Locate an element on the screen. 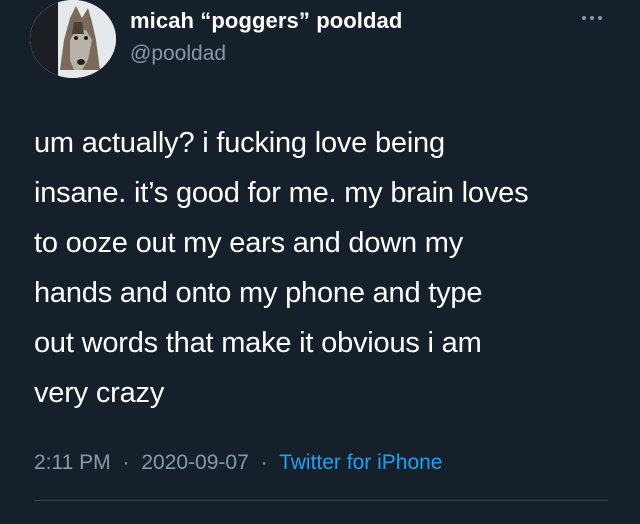 Image resolution: width=640 pixels, height=524 pixels. tweet-date: 2020-09-07 is located at coordinates (194, 462).